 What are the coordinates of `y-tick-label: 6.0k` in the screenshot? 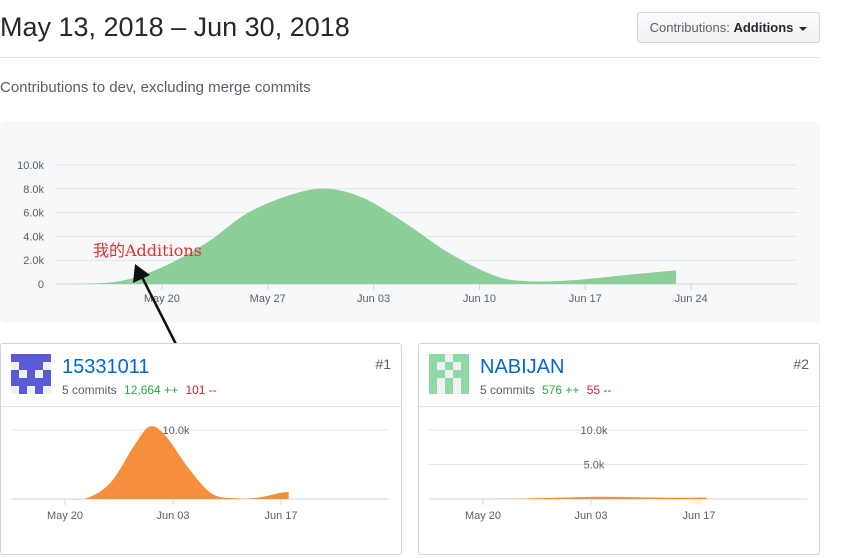 It's located at (33, 214).